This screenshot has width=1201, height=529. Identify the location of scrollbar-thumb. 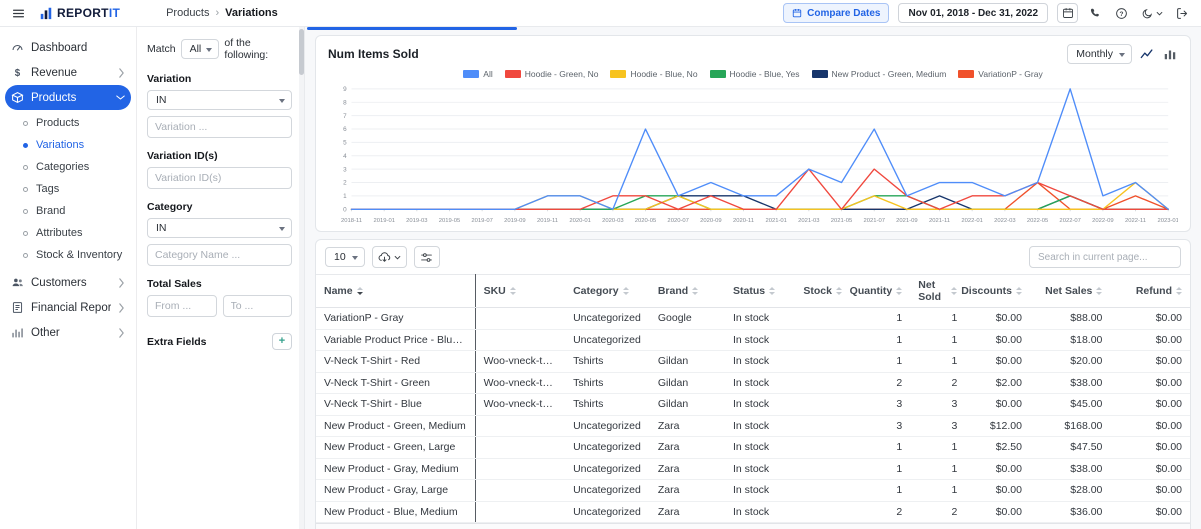
(301, 52).